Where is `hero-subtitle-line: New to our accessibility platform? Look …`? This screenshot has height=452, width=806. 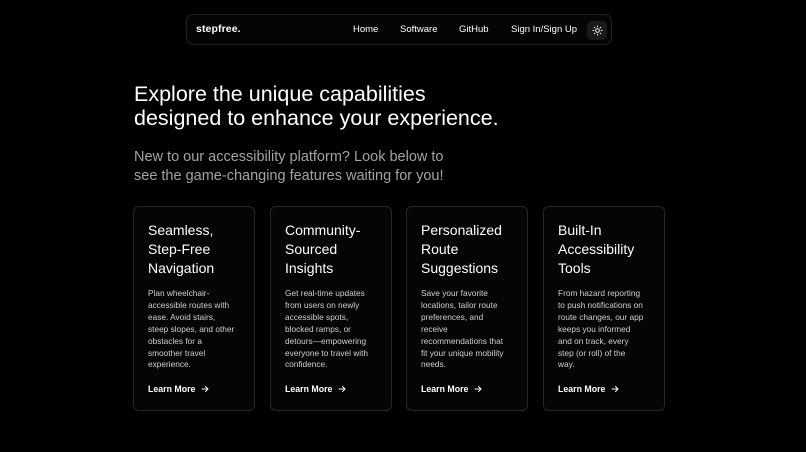
hero-subtitle-line: New to our accessibility platform? Look … is located at coordinates (289, 157).